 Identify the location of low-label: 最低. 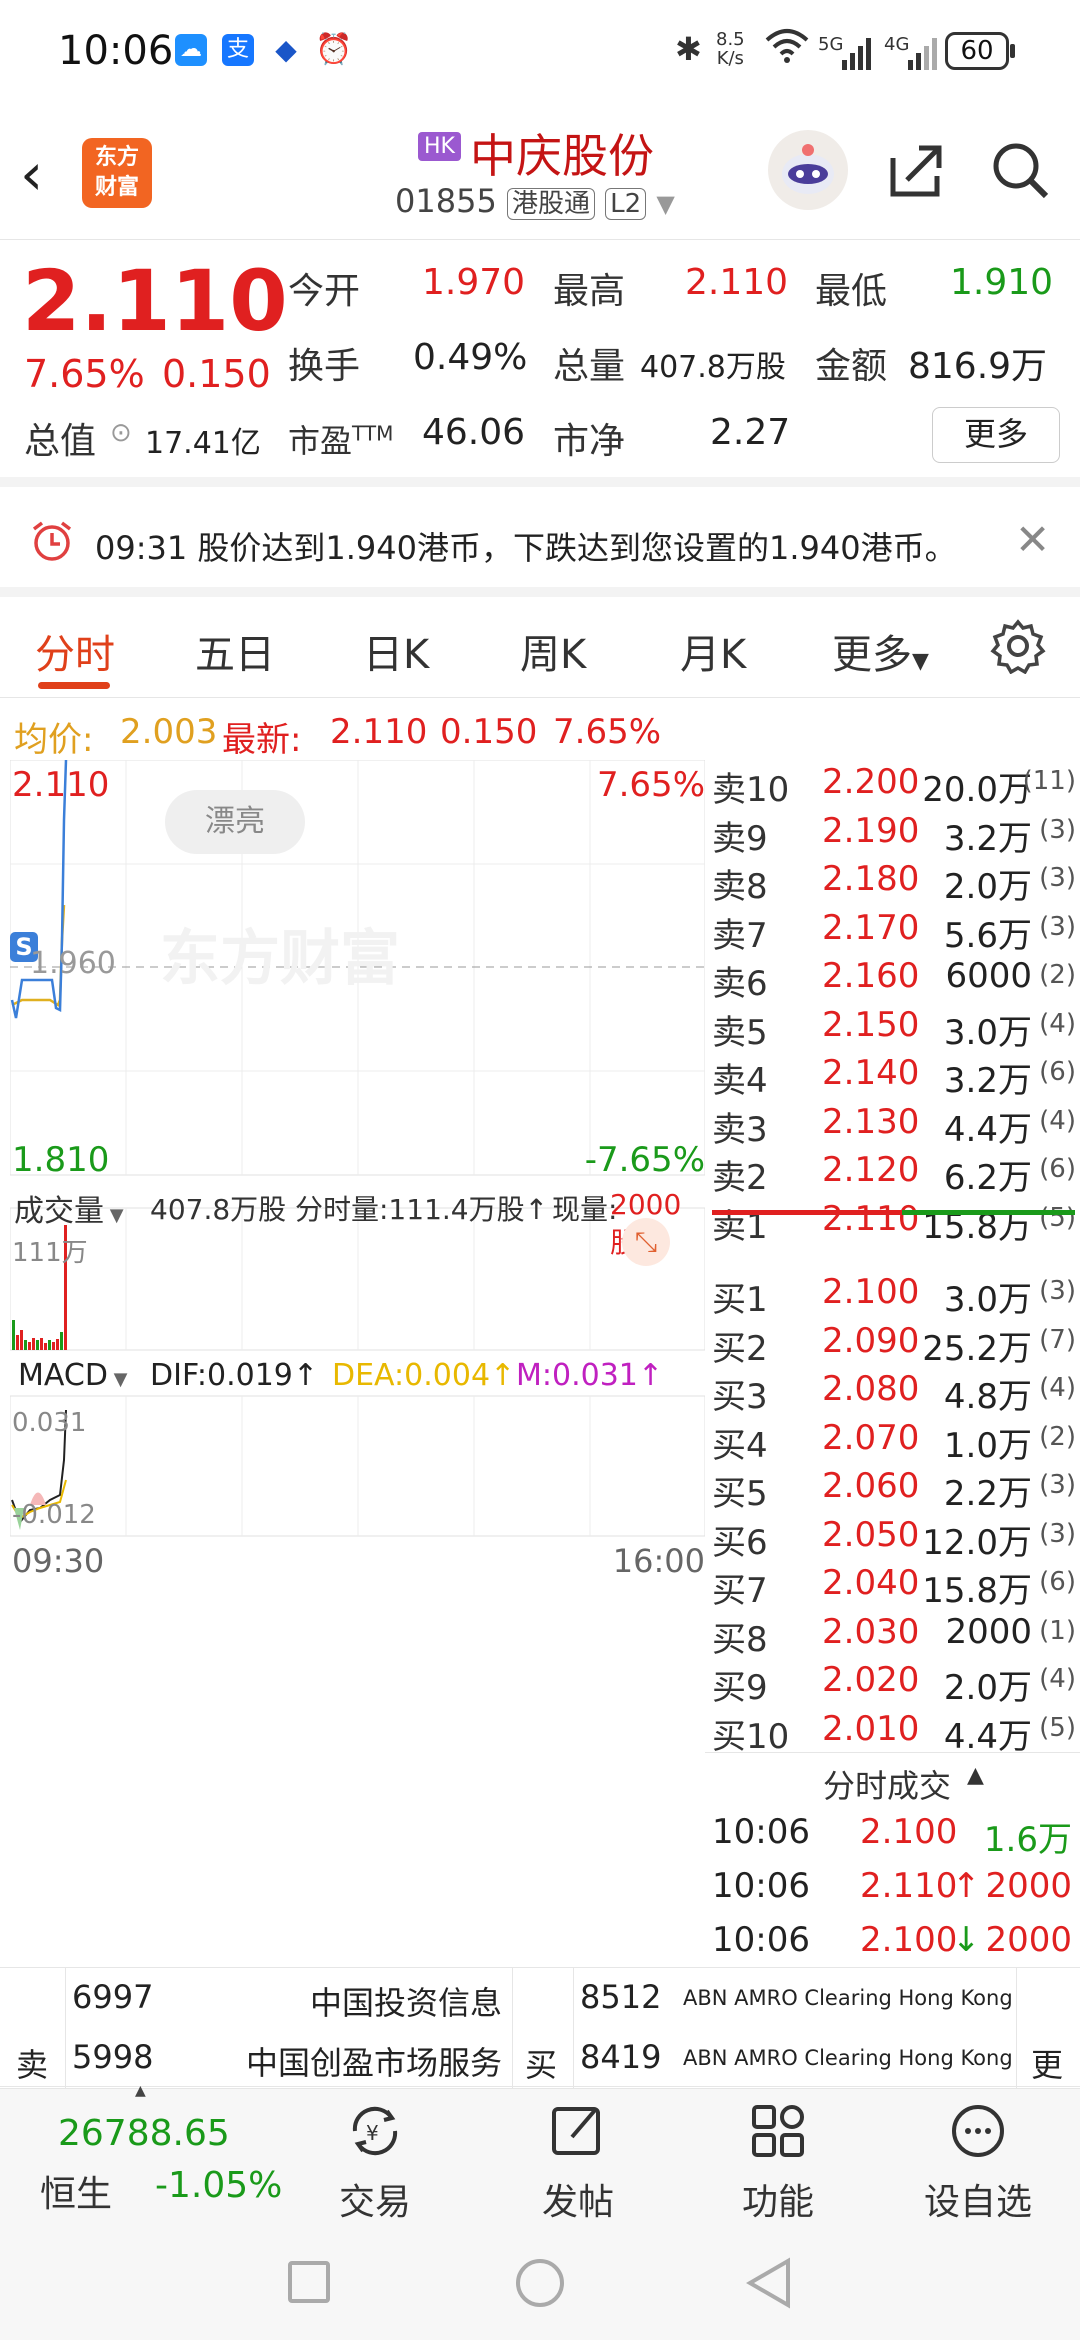
(851, 291).